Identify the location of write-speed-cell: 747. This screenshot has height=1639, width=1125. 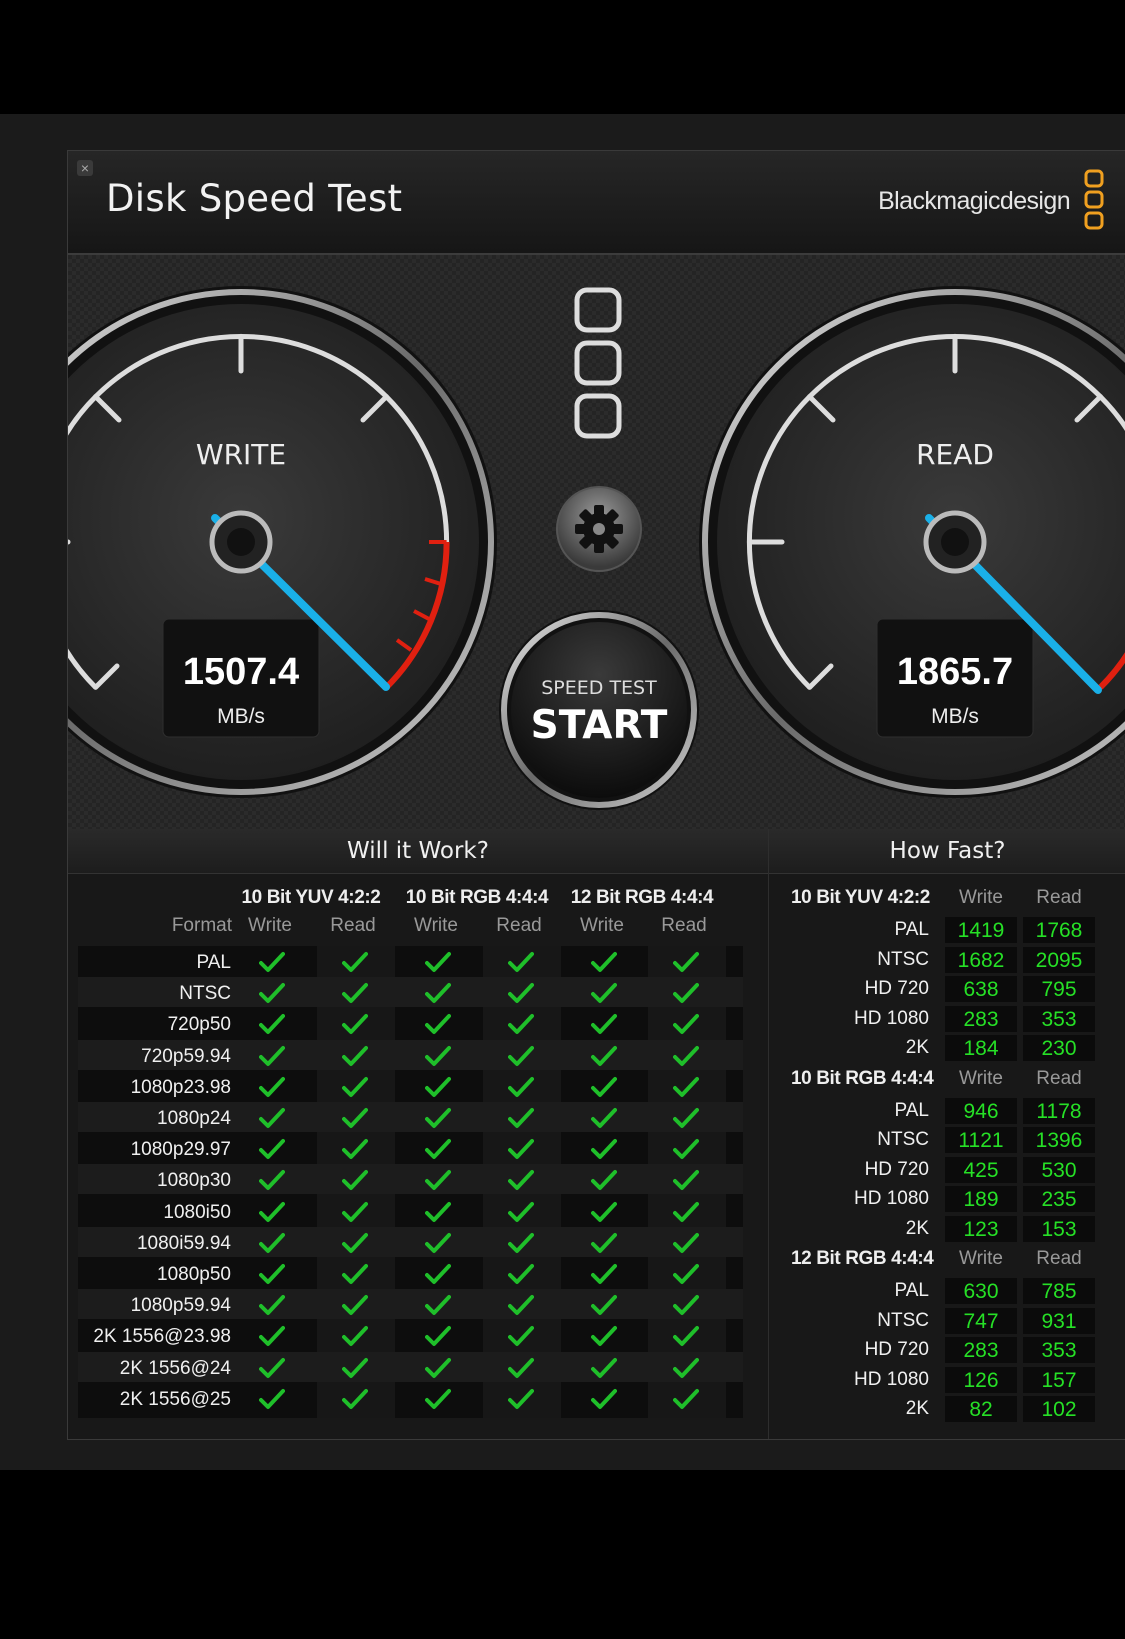
(981, 1320).